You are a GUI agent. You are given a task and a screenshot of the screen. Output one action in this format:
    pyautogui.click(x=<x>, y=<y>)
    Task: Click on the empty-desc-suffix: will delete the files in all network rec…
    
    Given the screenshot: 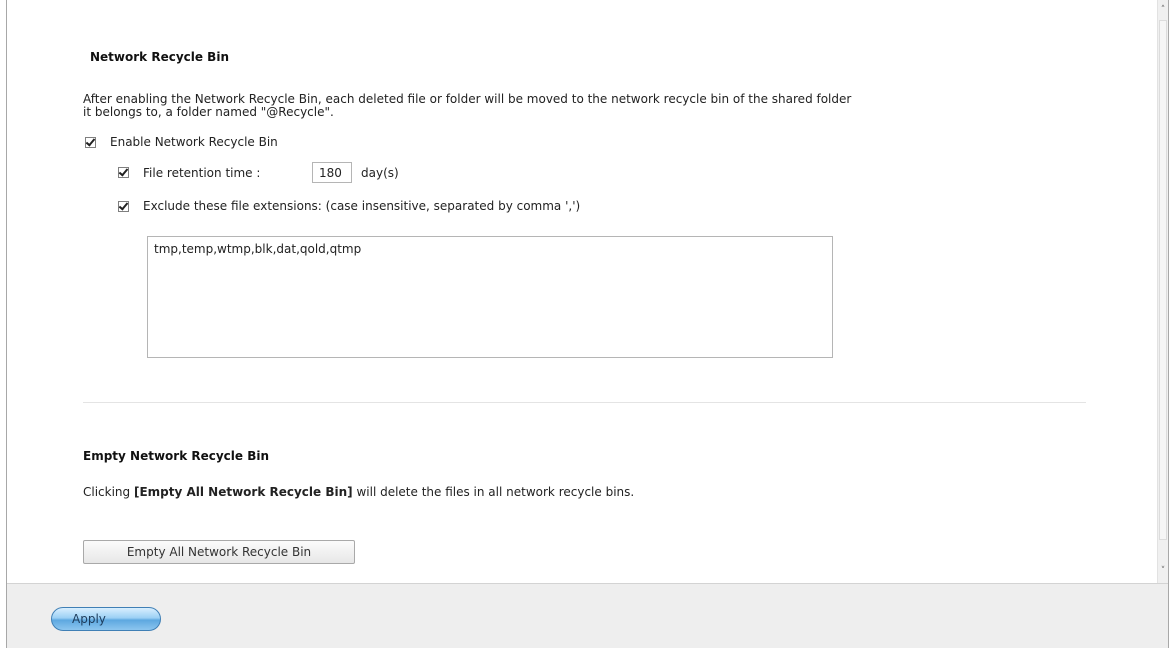 What is the action you would take?
    pyautogui.click(x=493, y=492)
    